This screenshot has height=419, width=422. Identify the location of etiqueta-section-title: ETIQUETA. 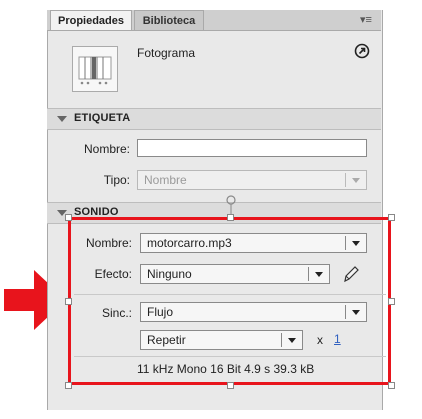
(102, 118).